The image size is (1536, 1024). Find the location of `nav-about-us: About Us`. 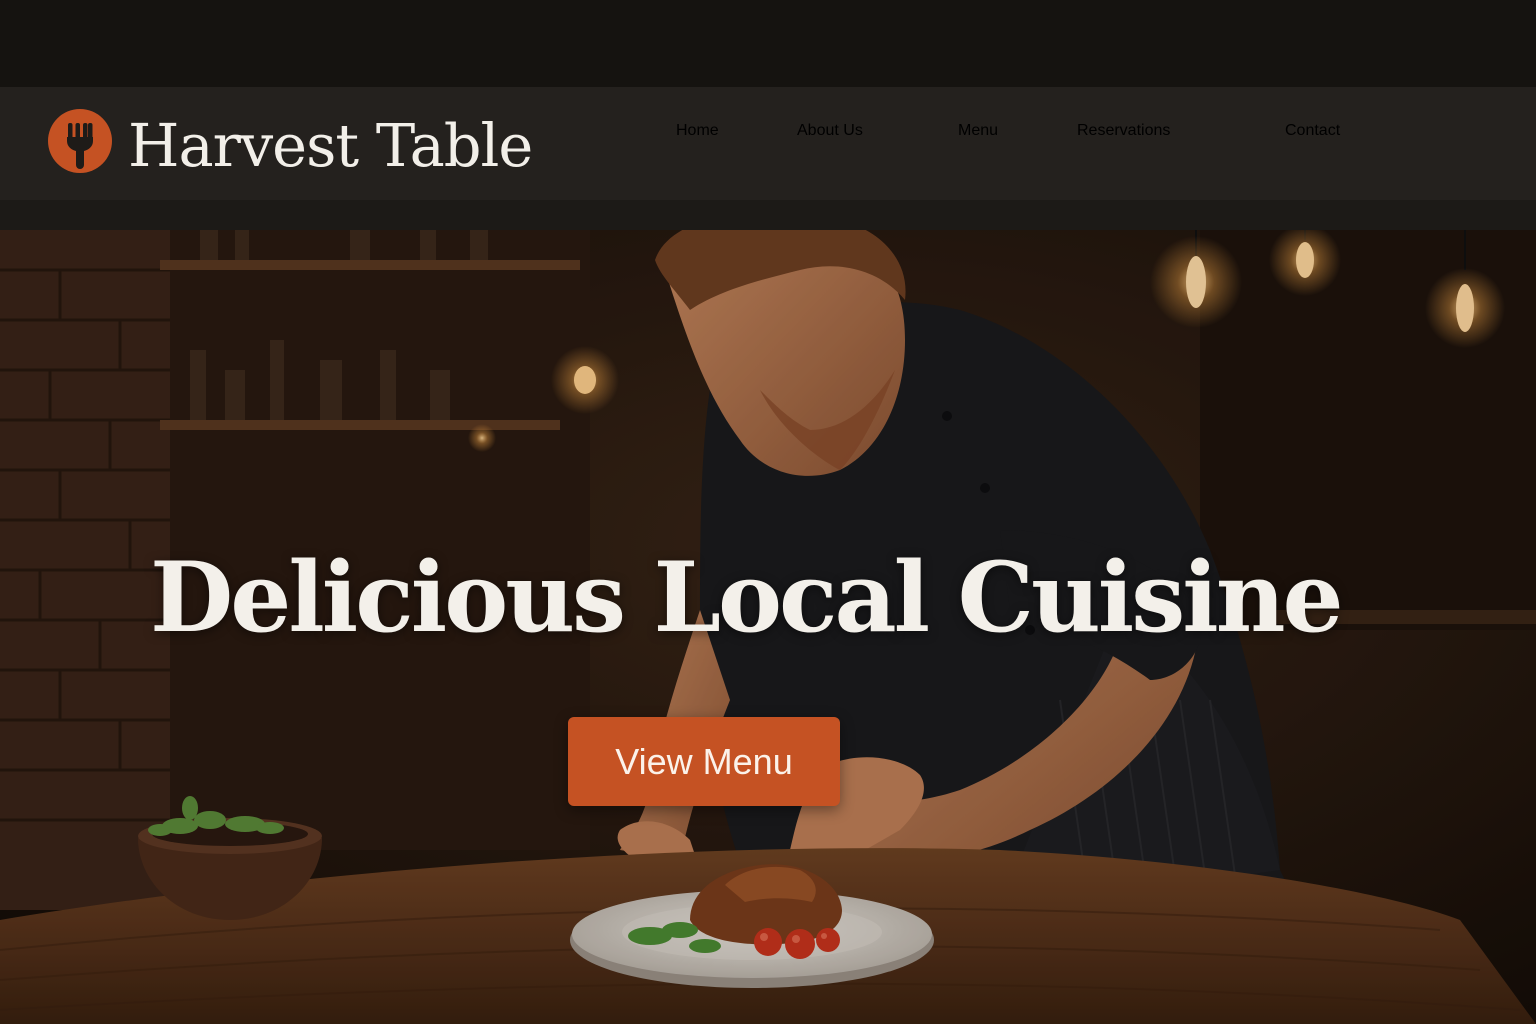

nav-about-us: About Us is located at coordinates (830, 145).